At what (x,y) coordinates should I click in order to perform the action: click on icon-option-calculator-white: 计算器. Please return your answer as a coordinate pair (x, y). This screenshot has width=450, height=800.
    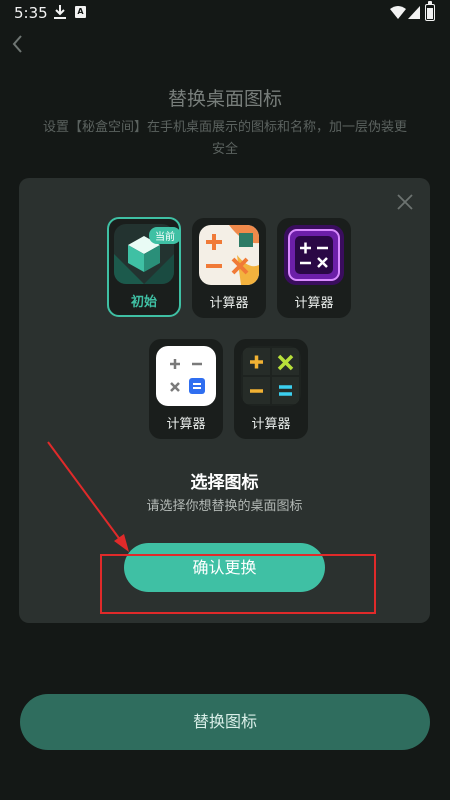
    Looking at the image, I should click on (186, 389).